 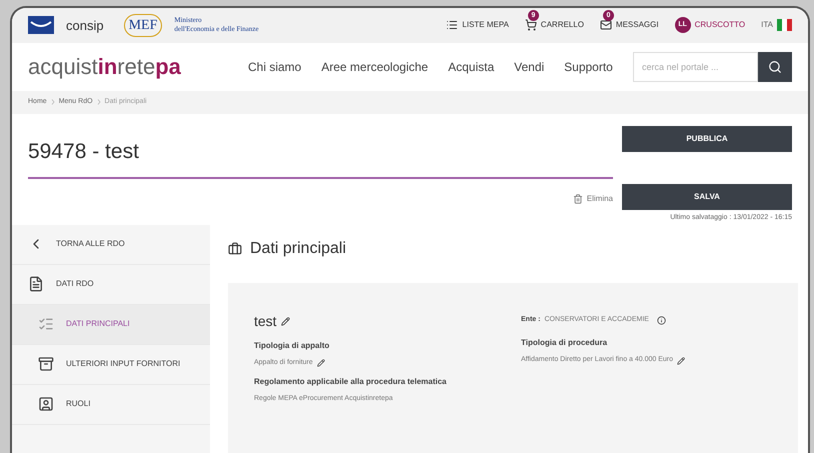 What do you see at coordinates (477, 25) in the screenshot?
I see `top-link: LISTE MEPA` at bounding box center [477, 25].